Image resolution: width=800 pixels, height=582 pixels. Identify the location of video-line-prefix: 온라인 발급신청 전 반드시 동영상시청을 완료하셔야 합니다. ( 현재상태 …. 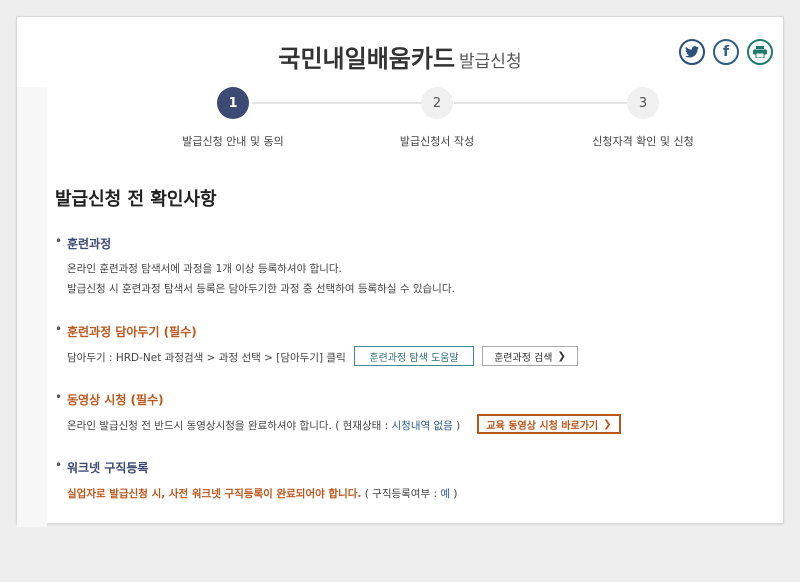
(229, 426).